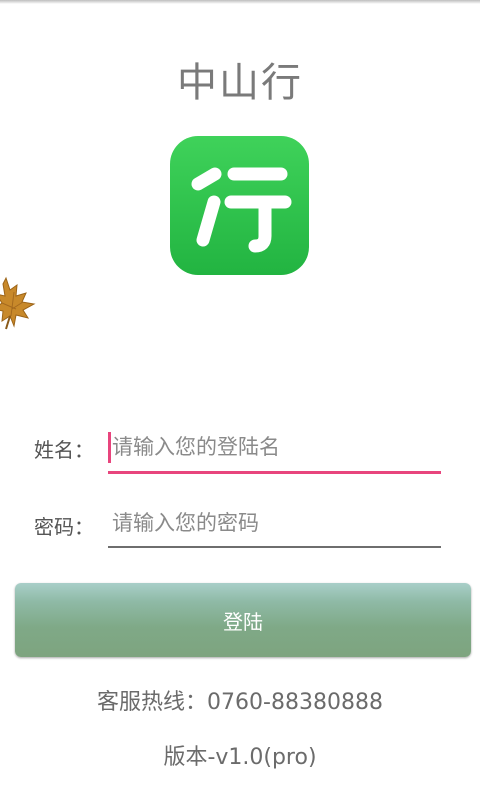 The width and height of the screenshot is (480, 800). I want to click on name-label: 姓名：, so click(64, 450).